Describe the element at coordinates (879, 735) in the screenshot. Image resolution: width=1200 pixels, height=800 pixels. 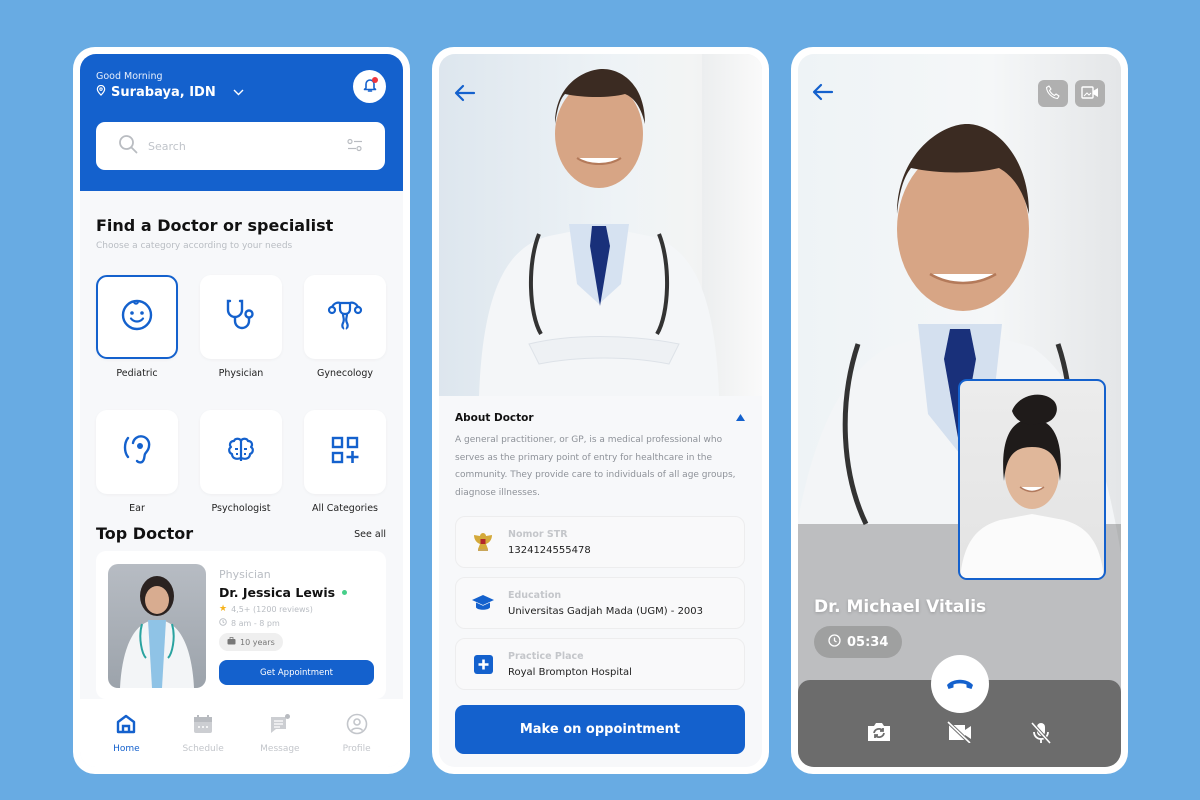
I see `switch-camera-button` at that location.